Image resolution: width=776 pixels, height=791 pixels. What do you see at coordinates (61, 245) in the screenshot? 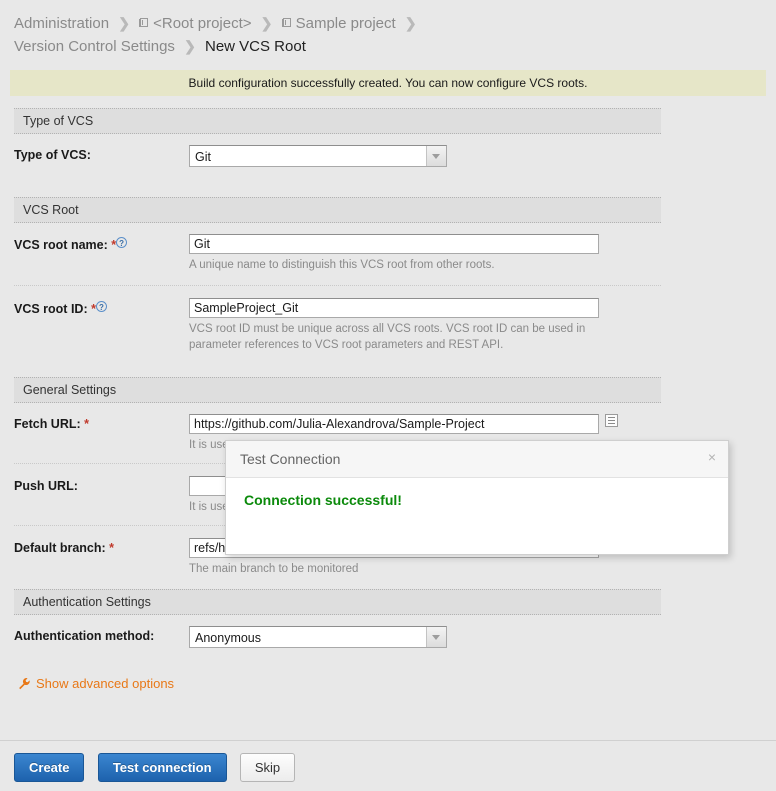
I see `label-vcs-root-name-text: VCS root name:` at bounding box center [61, 245].